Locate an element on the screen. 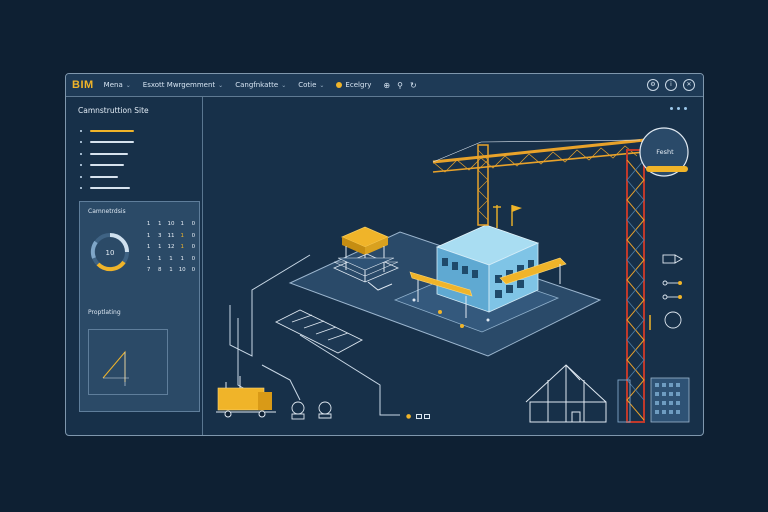 The image size is (768, 512). layer-list is located at coordinates (107, 159).